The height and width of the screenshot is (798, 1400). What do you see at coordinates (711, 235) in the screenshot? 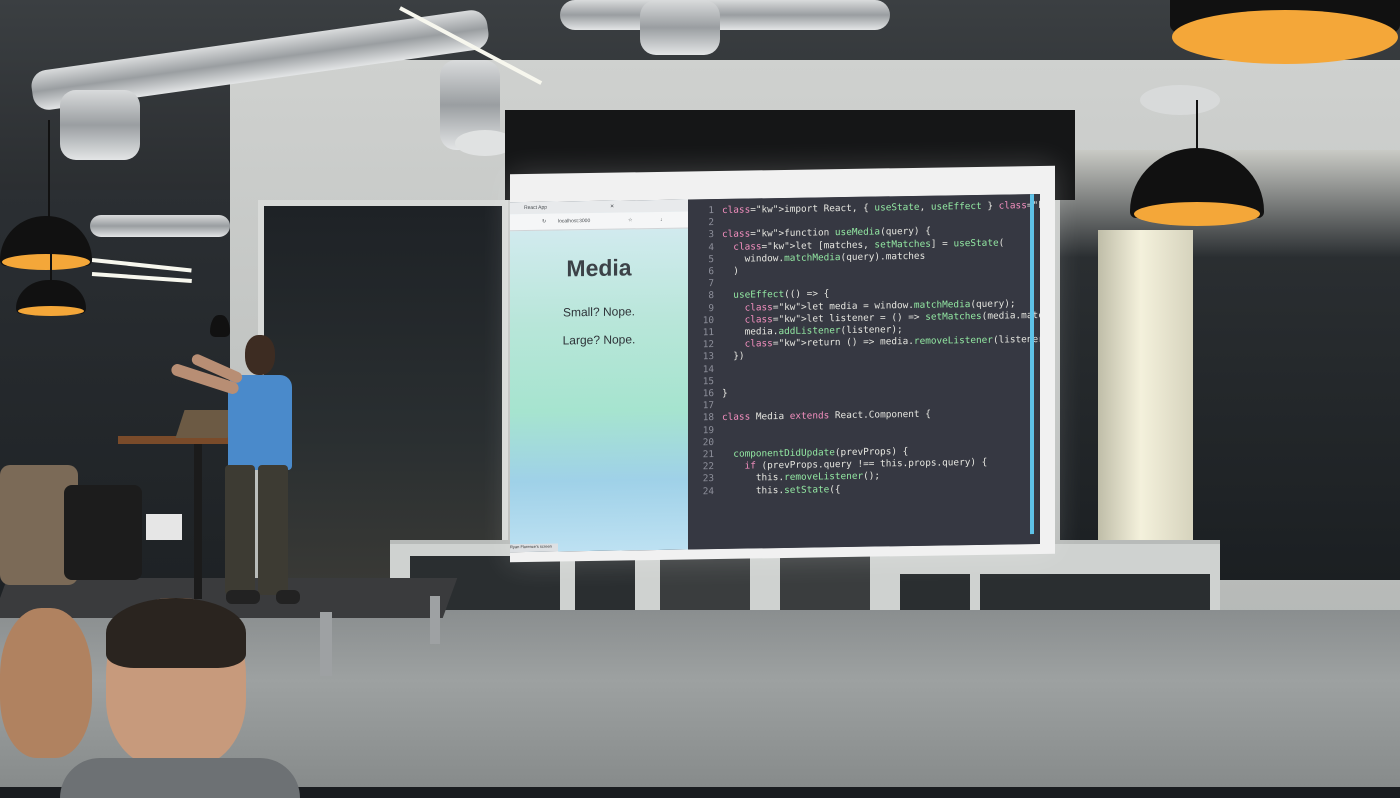
I see `line-number: 3` at bounding box center [711, 235].